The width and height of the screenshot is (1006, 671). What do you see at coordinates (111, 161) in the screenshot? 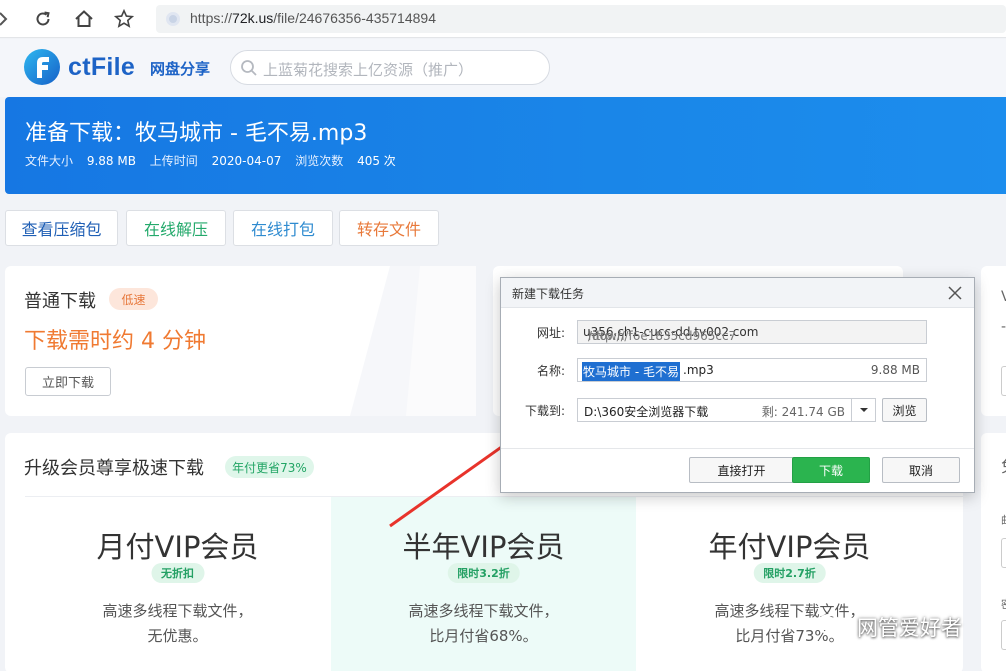
I see `file-size: 9.88 MB` at bounding box center [111, 161].